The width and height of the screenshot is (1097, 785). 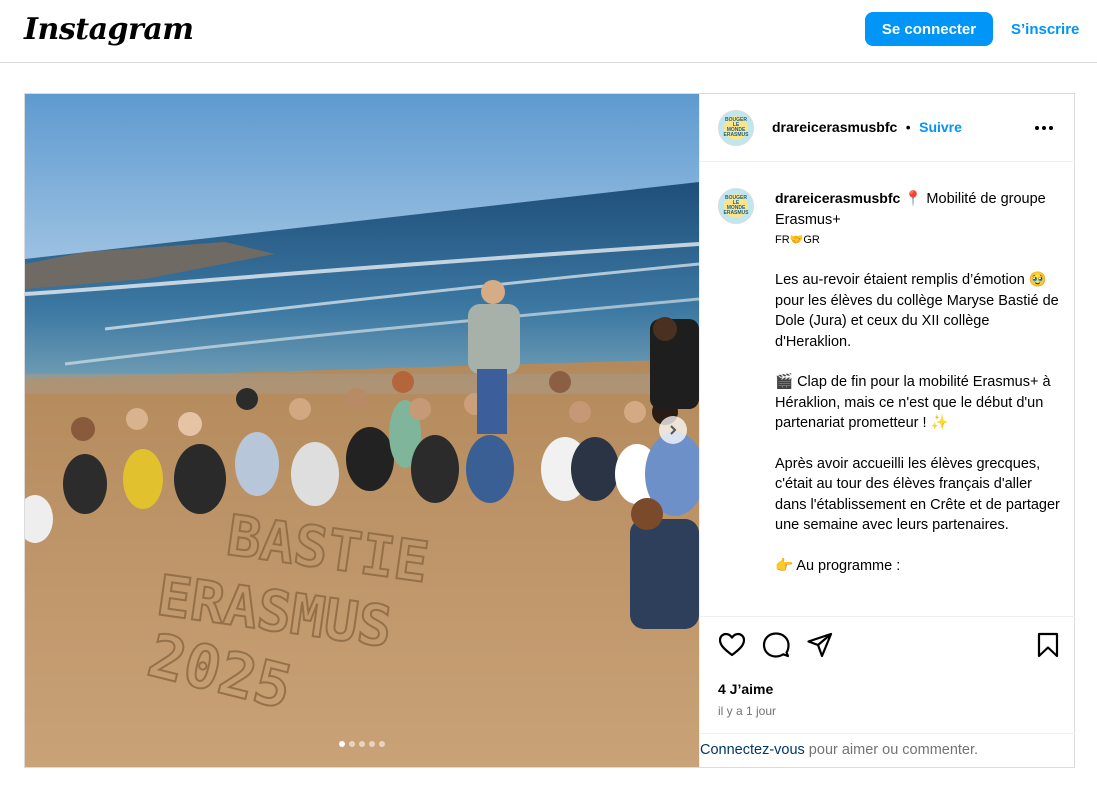 What do you see at coordinates (745, 689) in the screenshot?
I see `likes-count: 4 J’aime` at bounding box center [745, 689].